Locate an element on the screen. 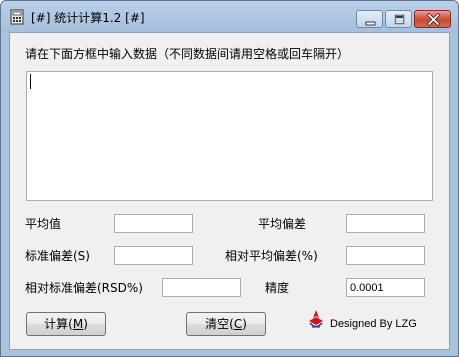 The height and width of the screenshot is (357, 459). average-deviation-field is located at coordinates (385, 223).